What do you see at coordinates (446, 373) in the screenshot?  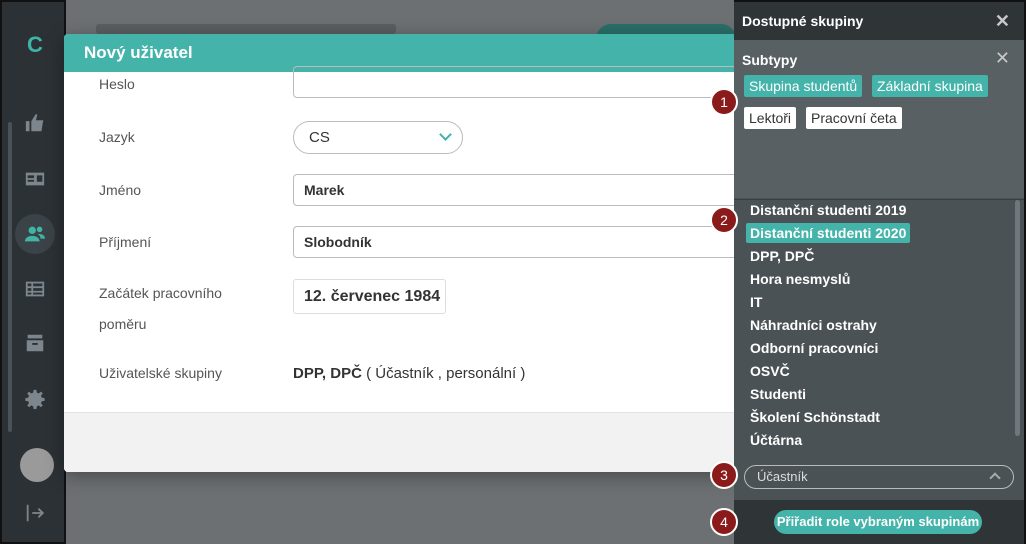 I see `user-groups-roles: ( Účastník , personální )` at bounding box center [446, 373].